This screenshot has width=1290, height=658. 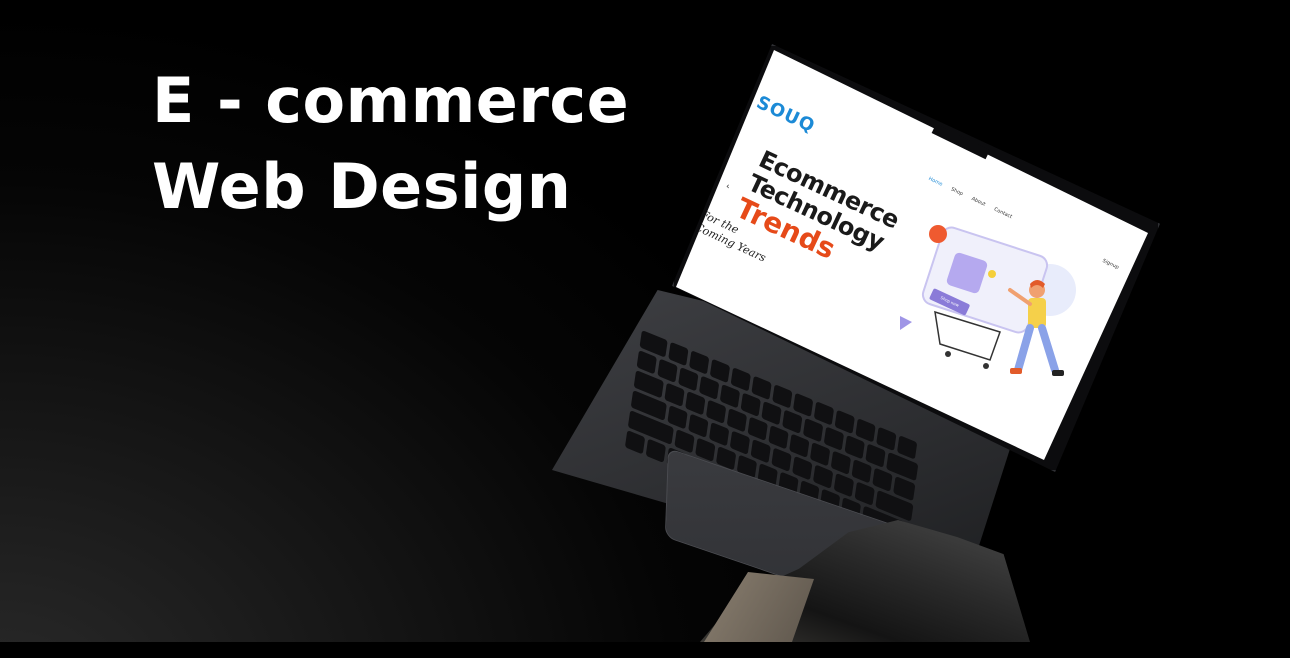 I want to click on nav-item-home: Home, so click(x=935, y=182).